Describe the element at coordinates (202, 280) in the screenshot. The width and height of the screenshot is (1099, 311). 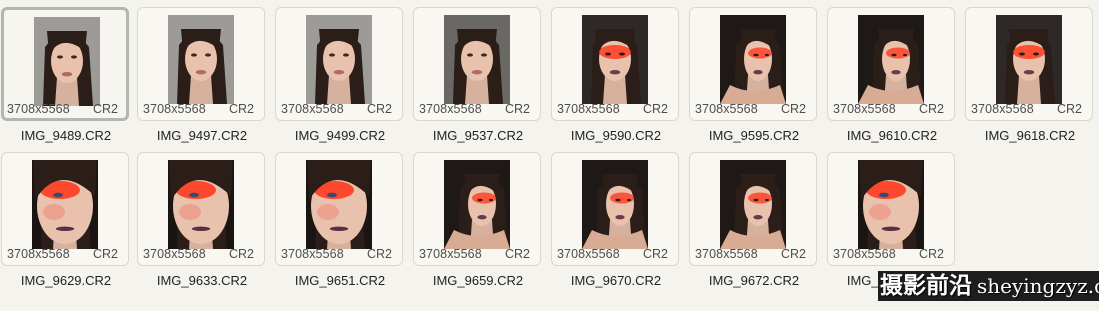
I see `file-name: IMG_9633.CR2` at that location.